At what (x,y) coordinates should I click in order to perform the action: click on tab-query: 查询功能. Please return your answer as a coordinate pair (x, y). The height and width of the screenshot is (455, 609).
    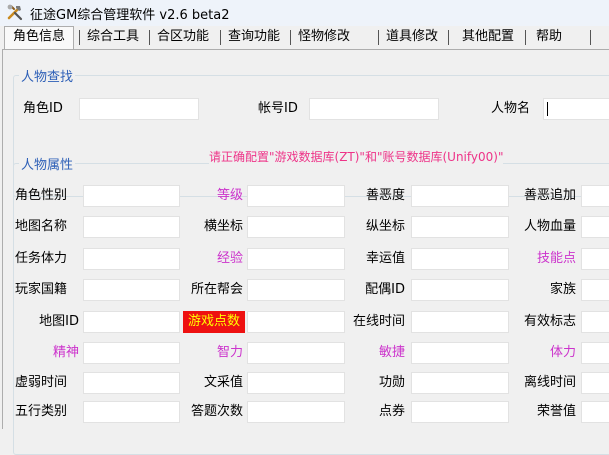
    Looking at the image, I should click on (254, 37).